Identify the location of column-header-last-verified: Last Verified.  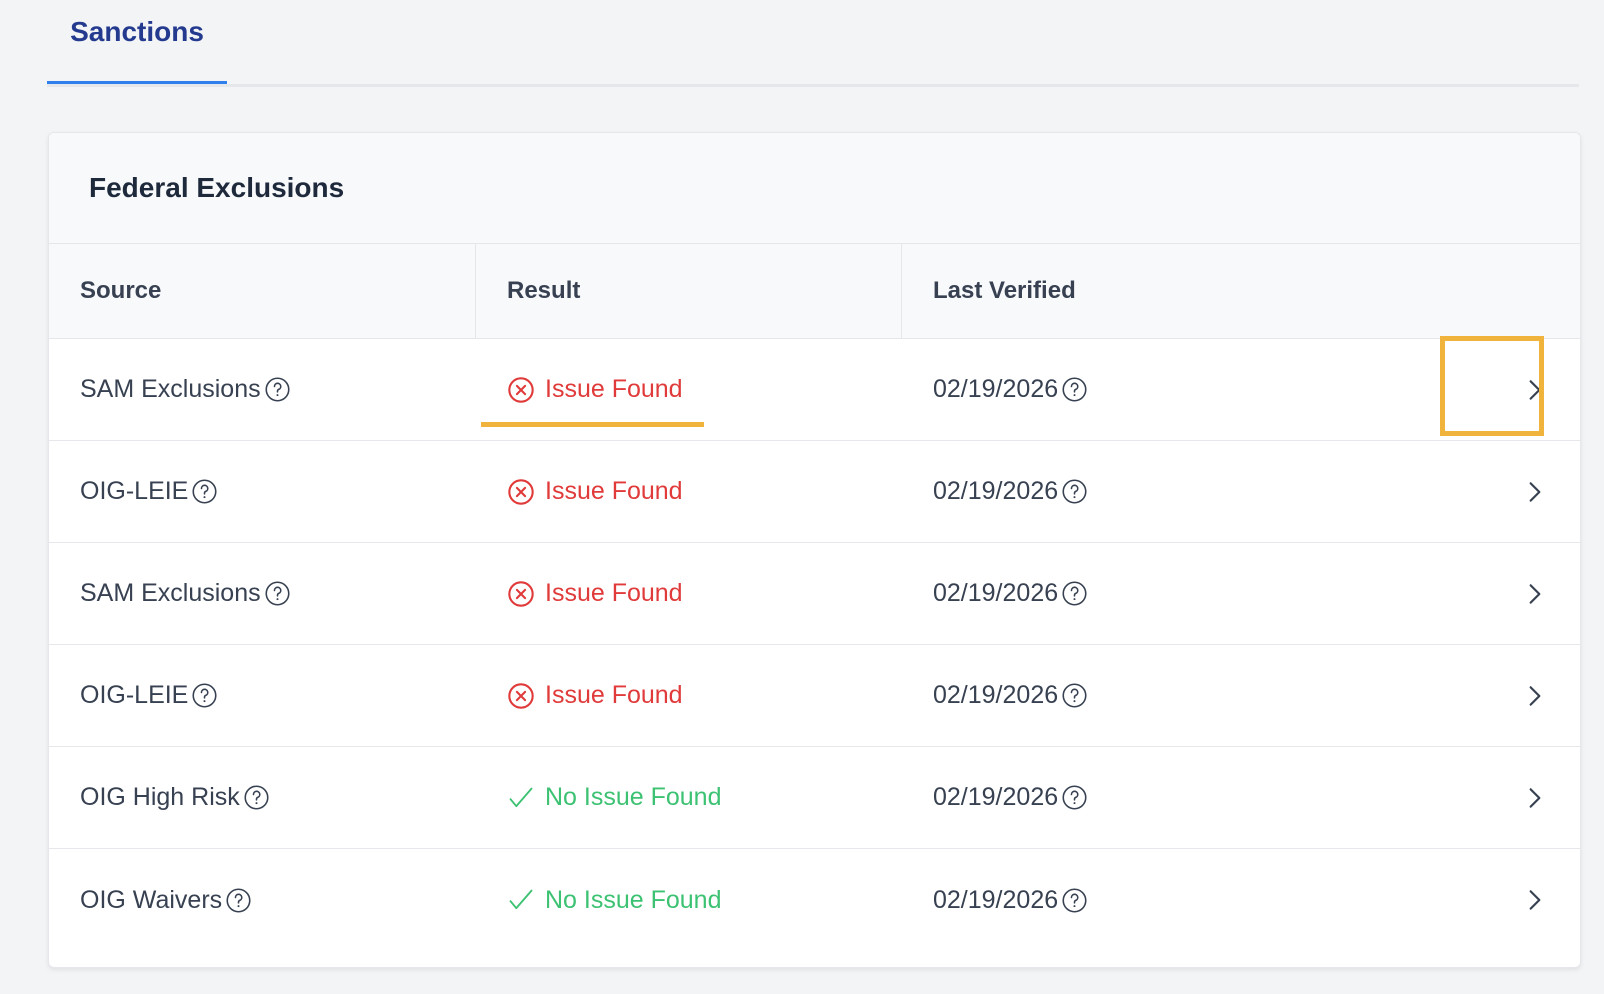
(1004, 290).